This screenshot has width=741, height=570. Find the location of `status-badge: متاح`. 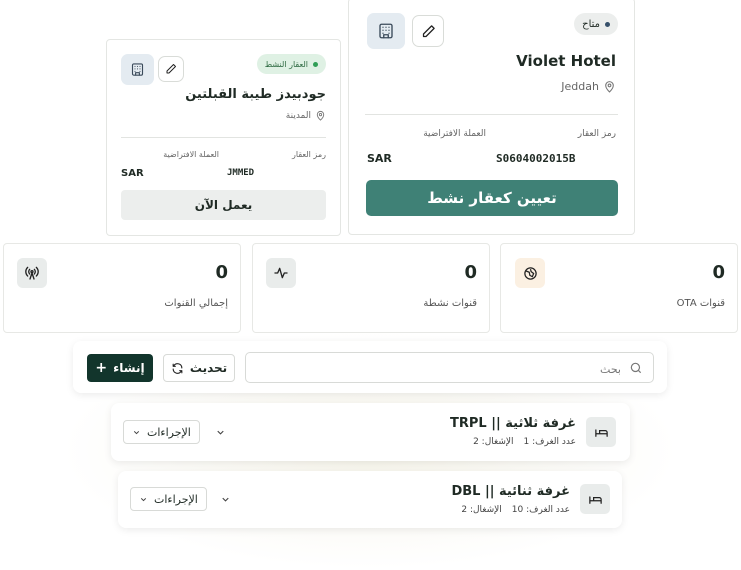

status-badge: متاح is located at coordinates (596, 24).